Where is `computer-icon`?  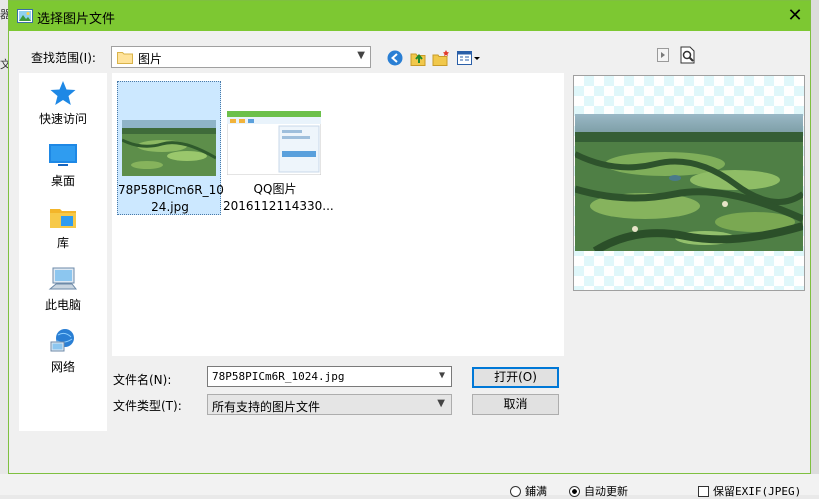 computer-icon is located at coordinates (63, 278).